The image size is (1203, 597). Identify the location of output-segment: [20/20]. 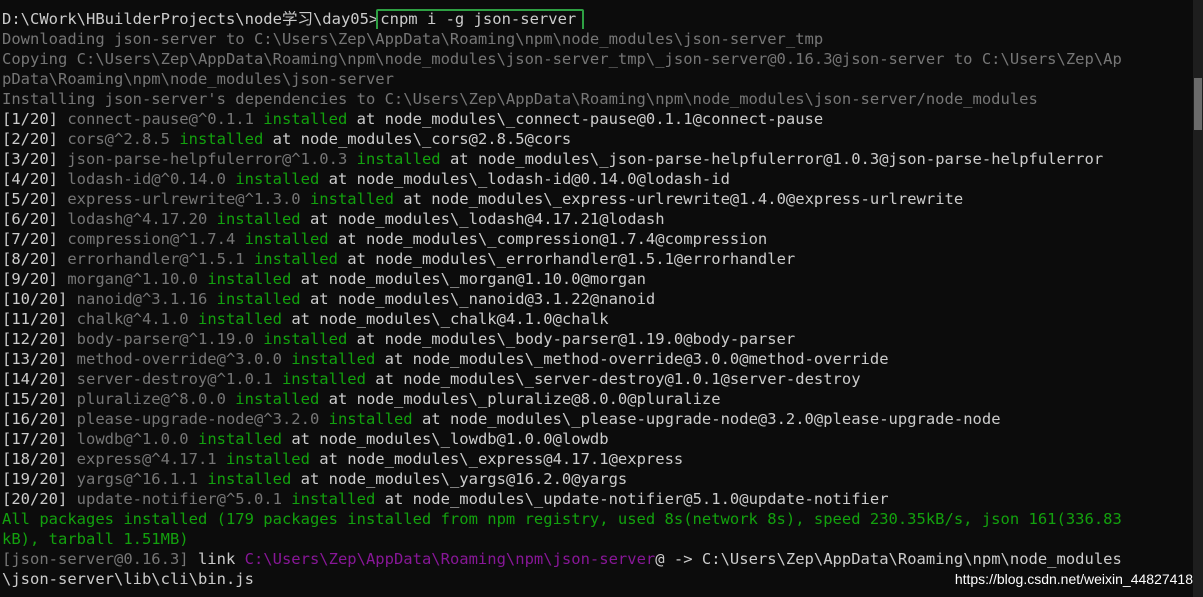
(39, 499).